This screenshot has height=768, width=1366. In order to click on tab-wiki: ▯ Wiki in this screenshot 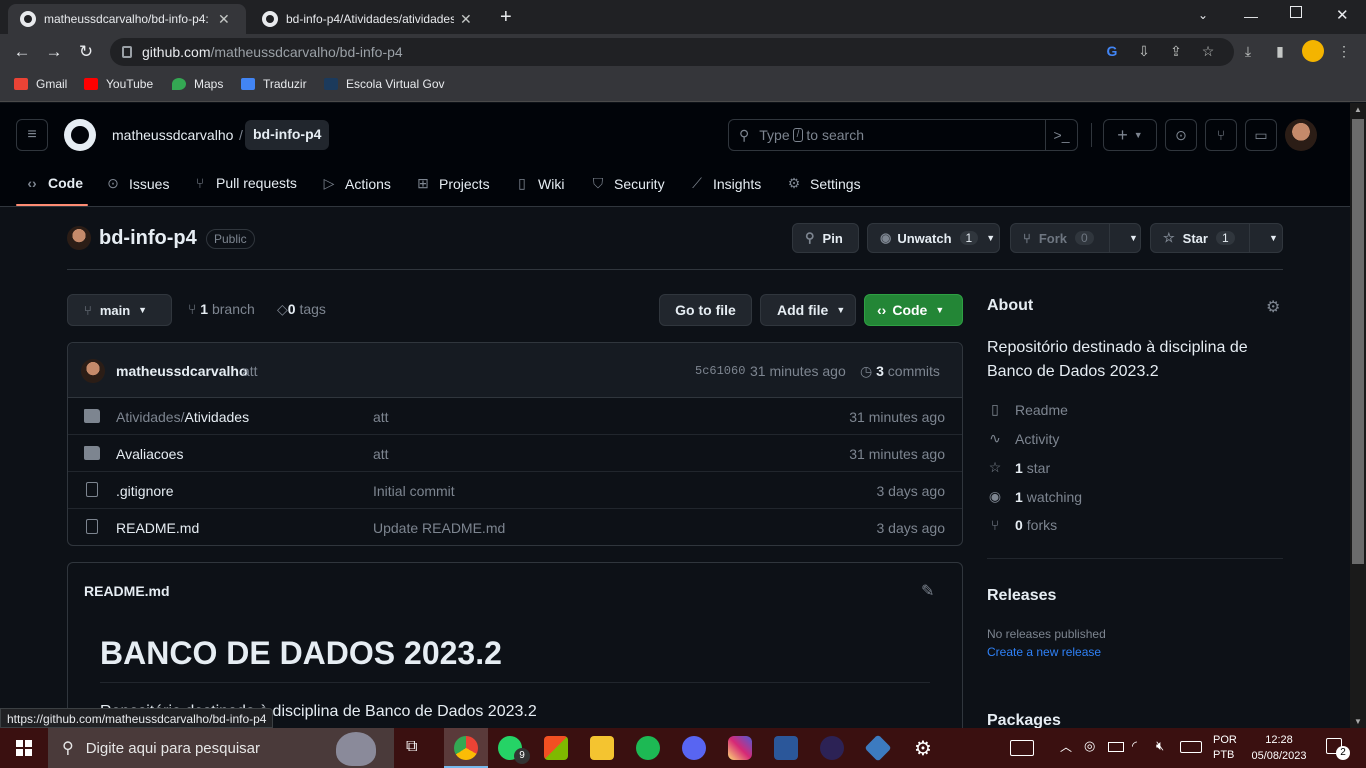, I will do `click(539, 183)`.